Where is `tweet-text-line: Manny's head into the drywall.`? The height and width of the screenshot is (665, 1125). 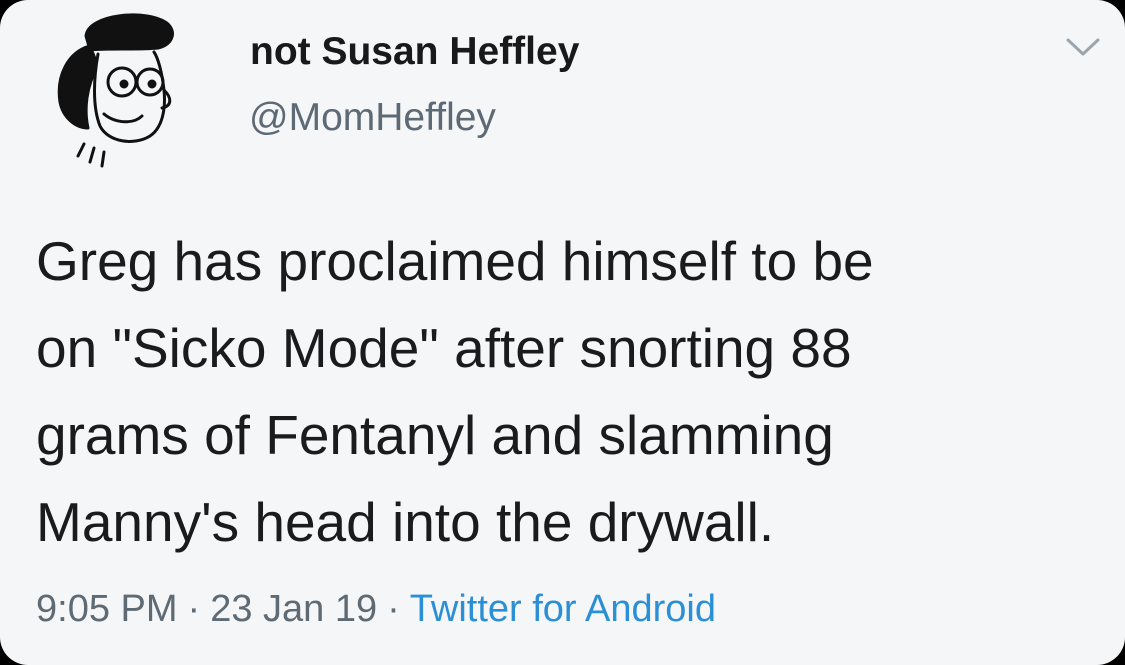
tweet-text-line: Manny's head into the drywall. is located at coordinates (405, 522).